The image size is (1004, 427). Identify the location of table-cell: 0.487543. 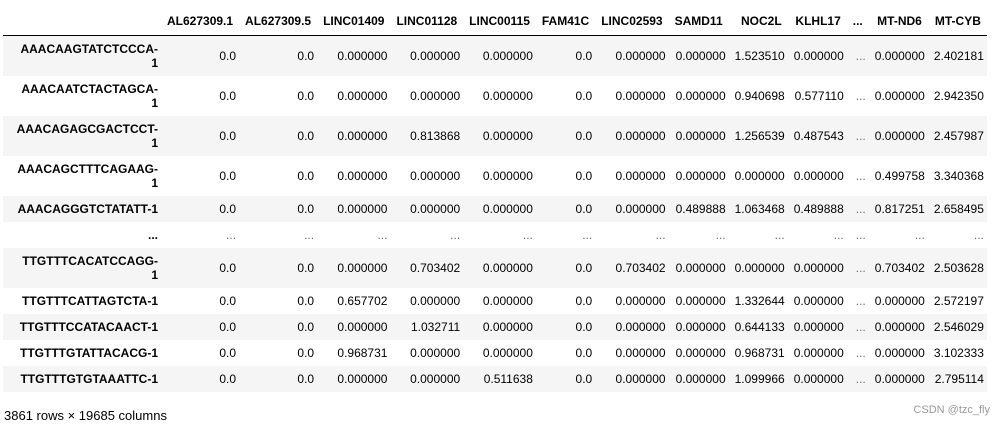
(818, 135).